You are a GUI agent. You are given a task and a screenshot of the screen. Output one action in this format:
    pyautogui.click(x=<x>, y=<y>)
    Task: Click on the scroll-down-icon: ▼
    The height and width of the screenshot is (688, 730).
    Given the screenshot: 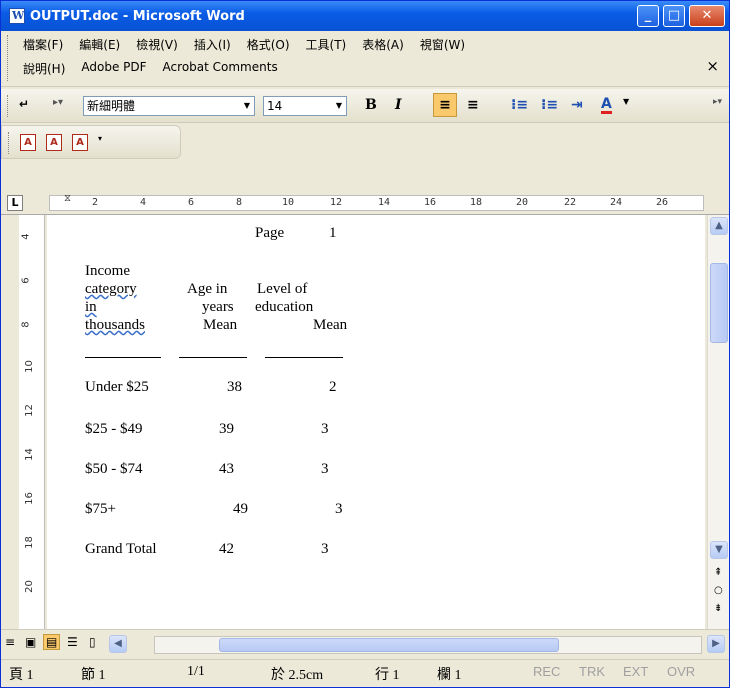 What is the action you would take?
    pyautogui.click(x=719, y=550)
    